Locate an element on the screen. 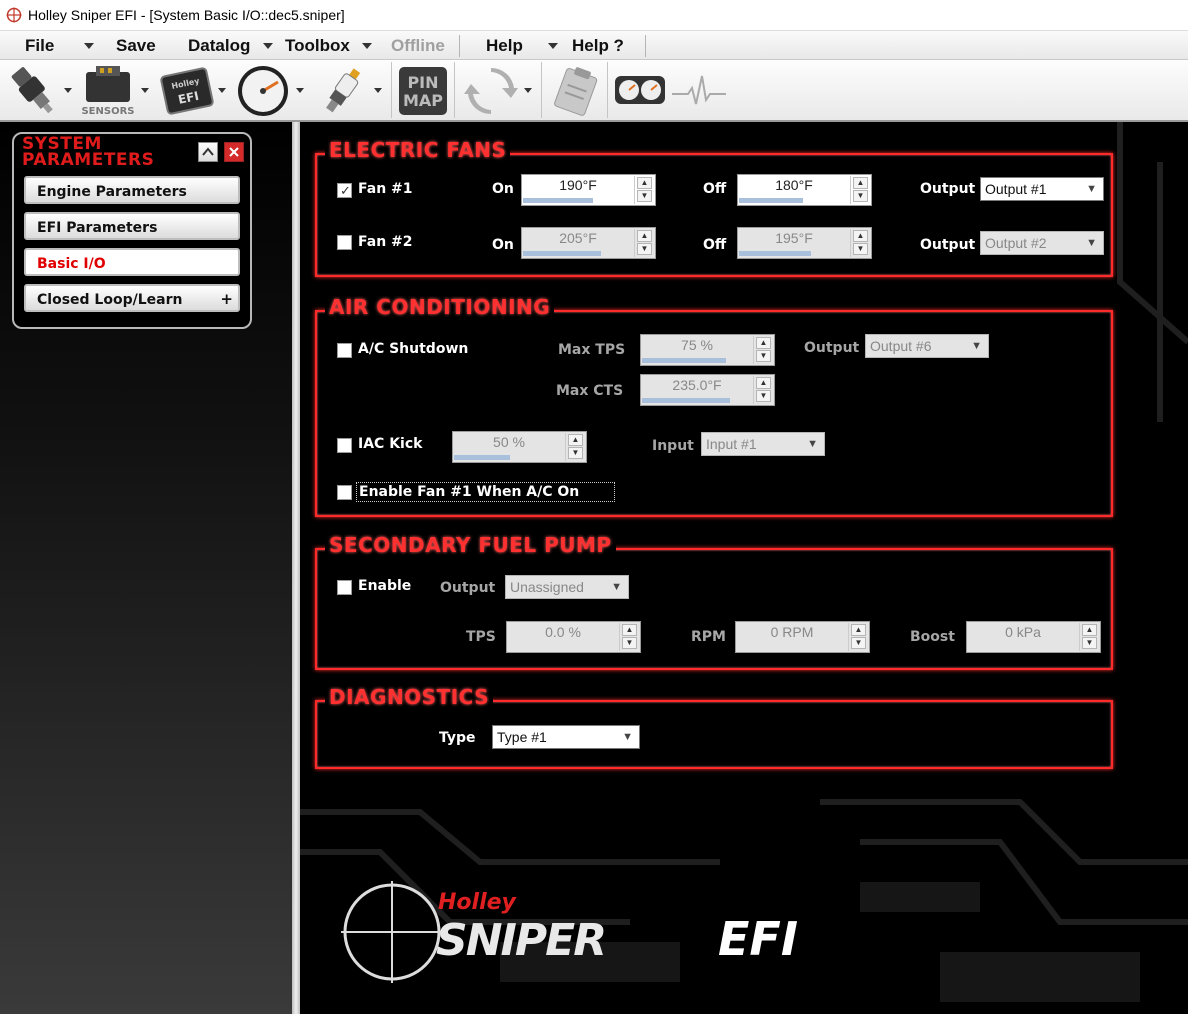 Image resolution: width=1188 pixels, height=1014 pixels. fuel-pump-output-select: Unassigned ▼ is located at coordinates (567, 587).